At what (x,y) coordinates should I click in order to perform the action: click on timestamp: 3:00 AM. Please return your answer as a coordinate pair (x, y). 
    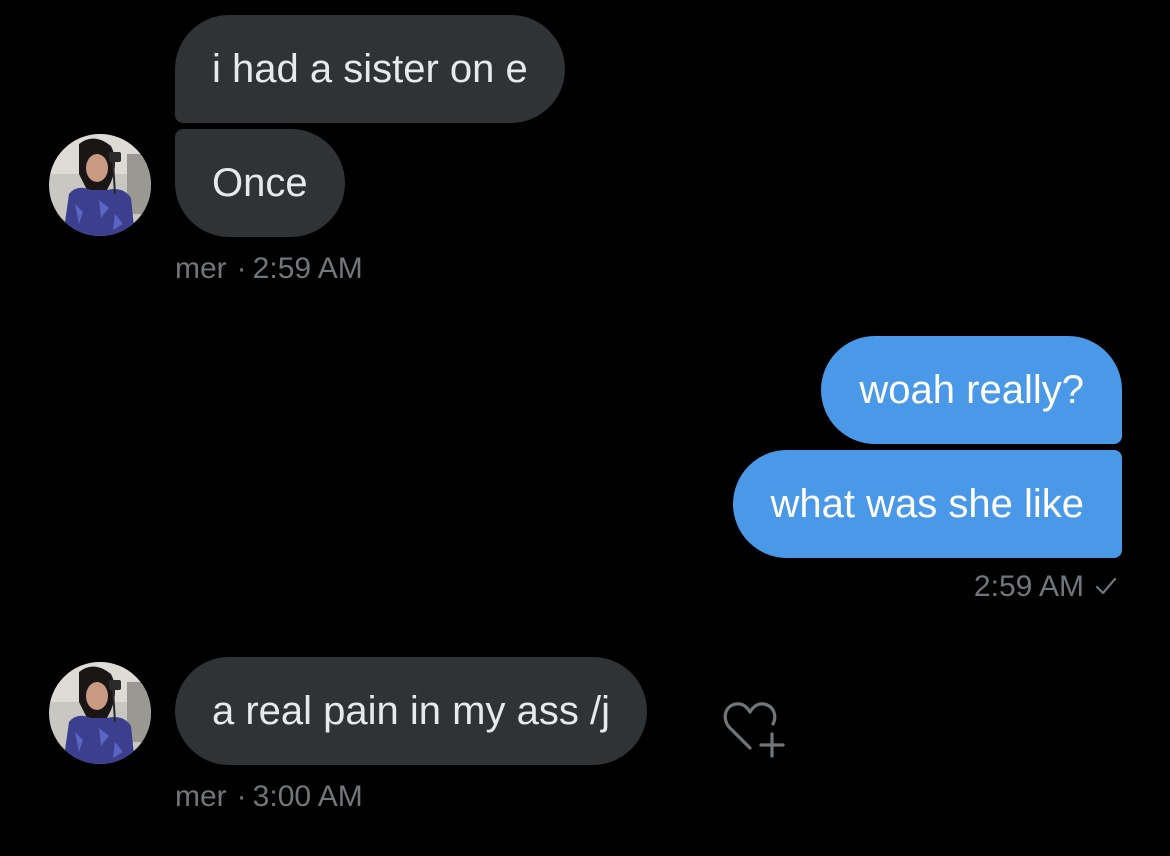
    Looking at the image, I should click on (307, 796).